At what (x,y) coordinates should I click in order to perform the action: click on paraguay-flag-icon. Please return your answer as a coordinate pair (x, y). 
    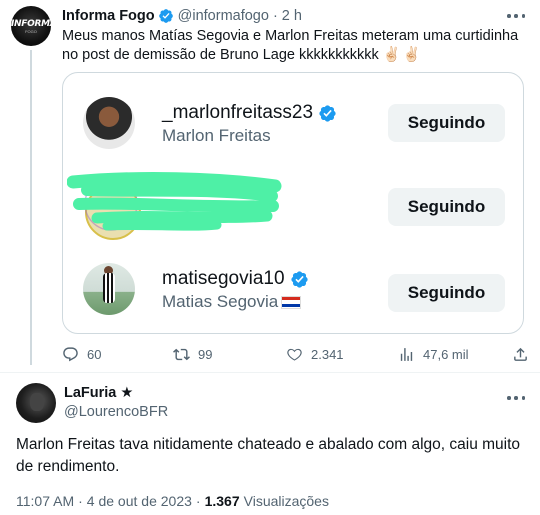
    Looking at the image, I should click on (291, 302).